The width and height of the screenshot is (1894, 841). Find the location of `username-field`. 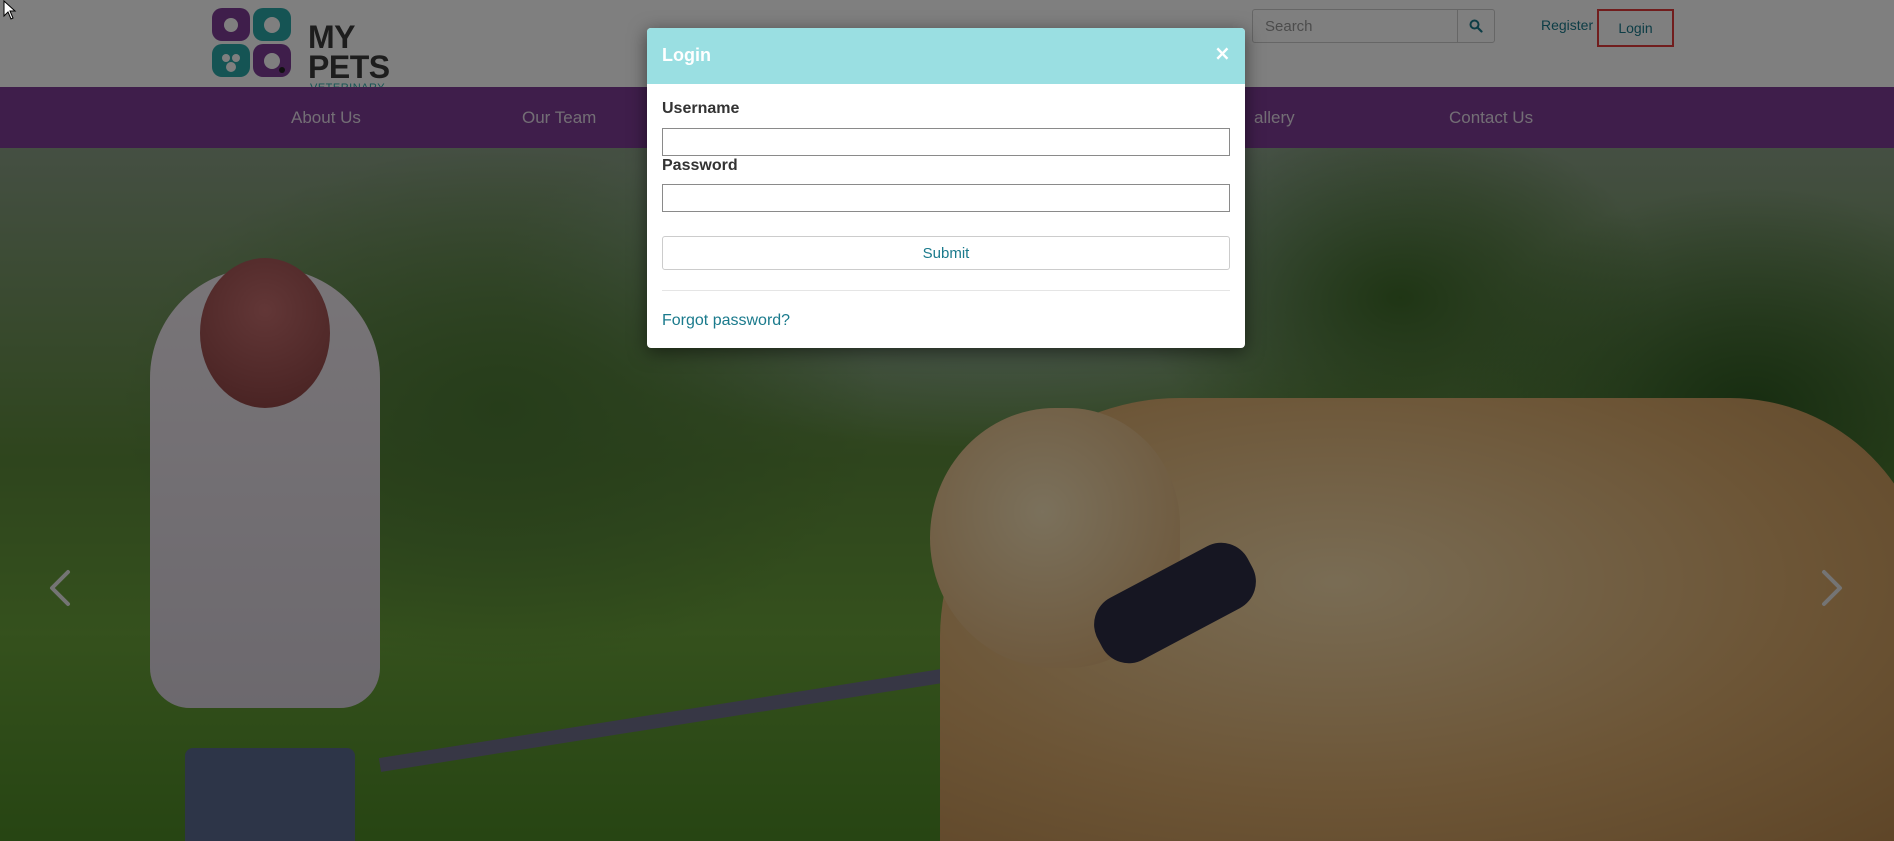

username-field is located at coordinates (946, 142).